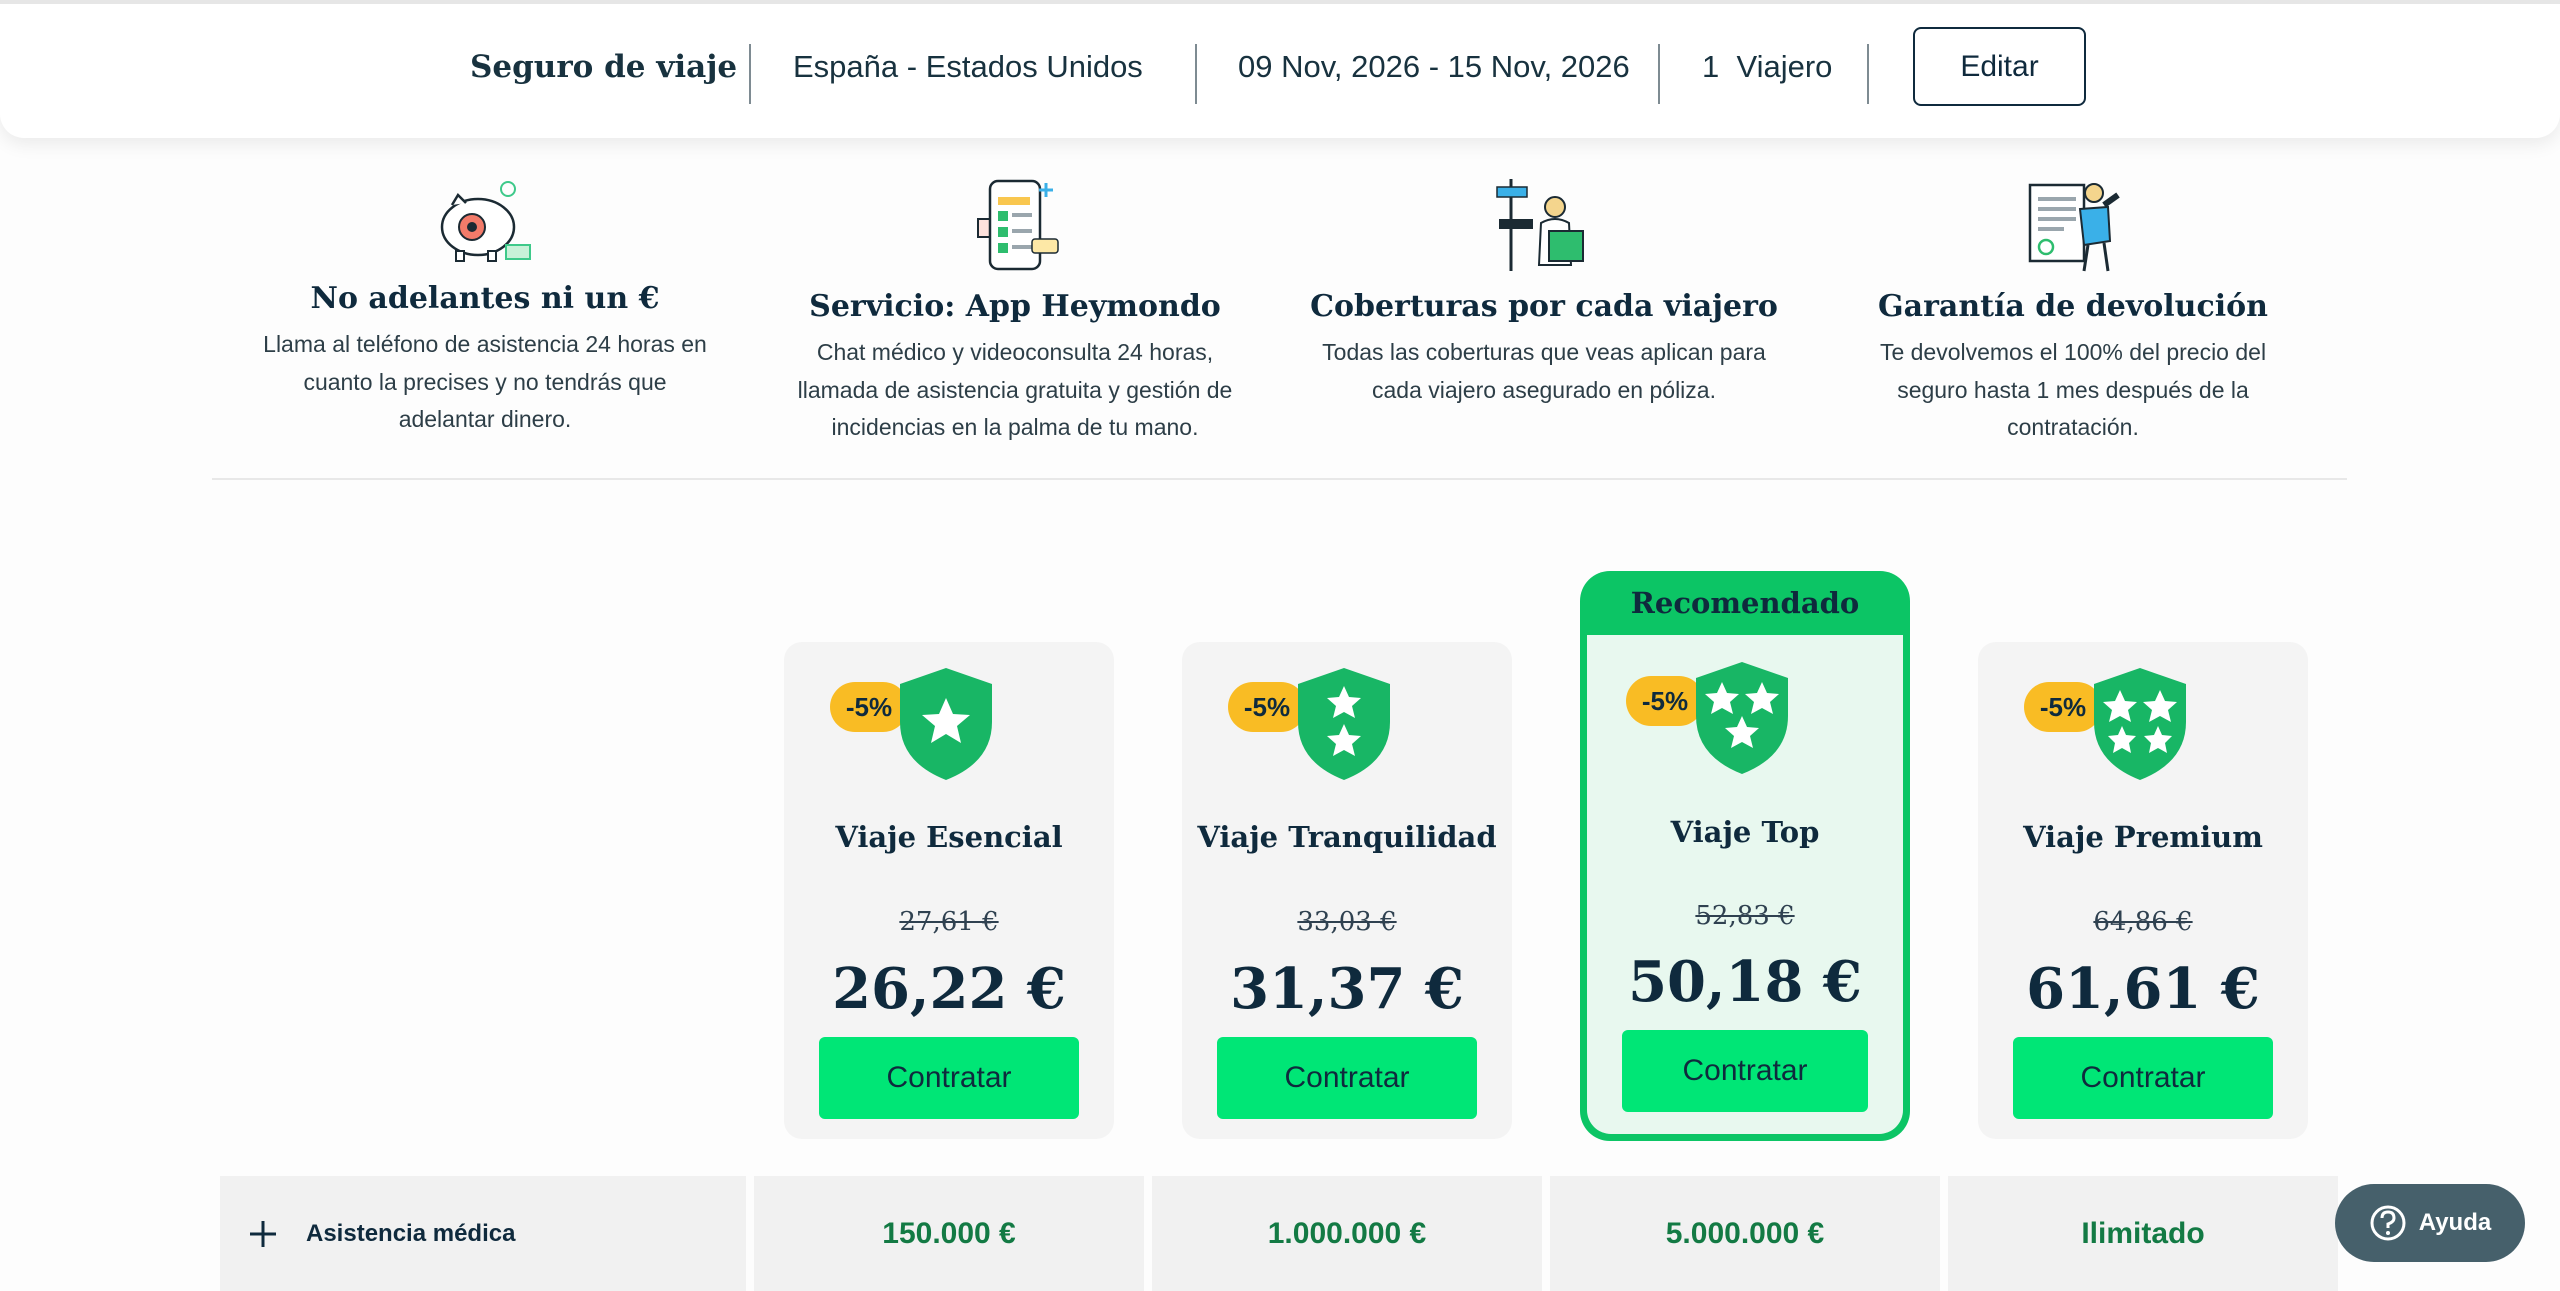 This screenshot has width=2560, height=1291. What do you see at coordinates (1745, 832) in the screenshot?
I see `plan-name: Viaje Top` at bounding box center [1745, 832].